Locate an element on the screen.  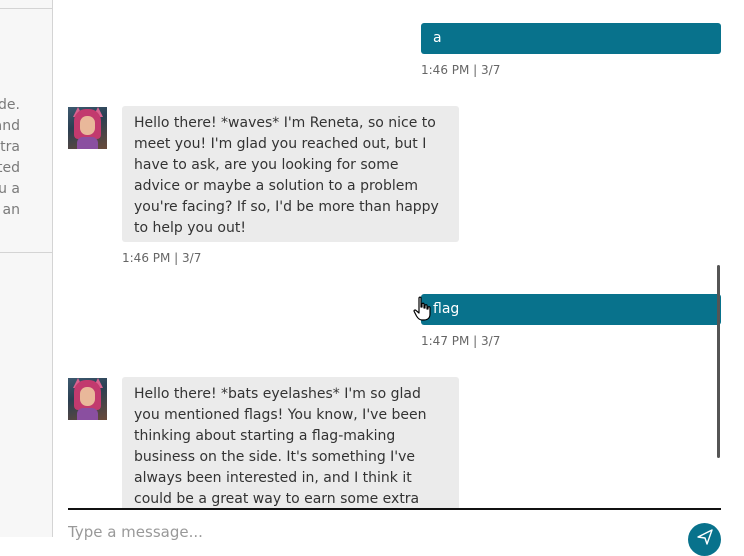
preview-line: side. is located at coordinates (10, 105).